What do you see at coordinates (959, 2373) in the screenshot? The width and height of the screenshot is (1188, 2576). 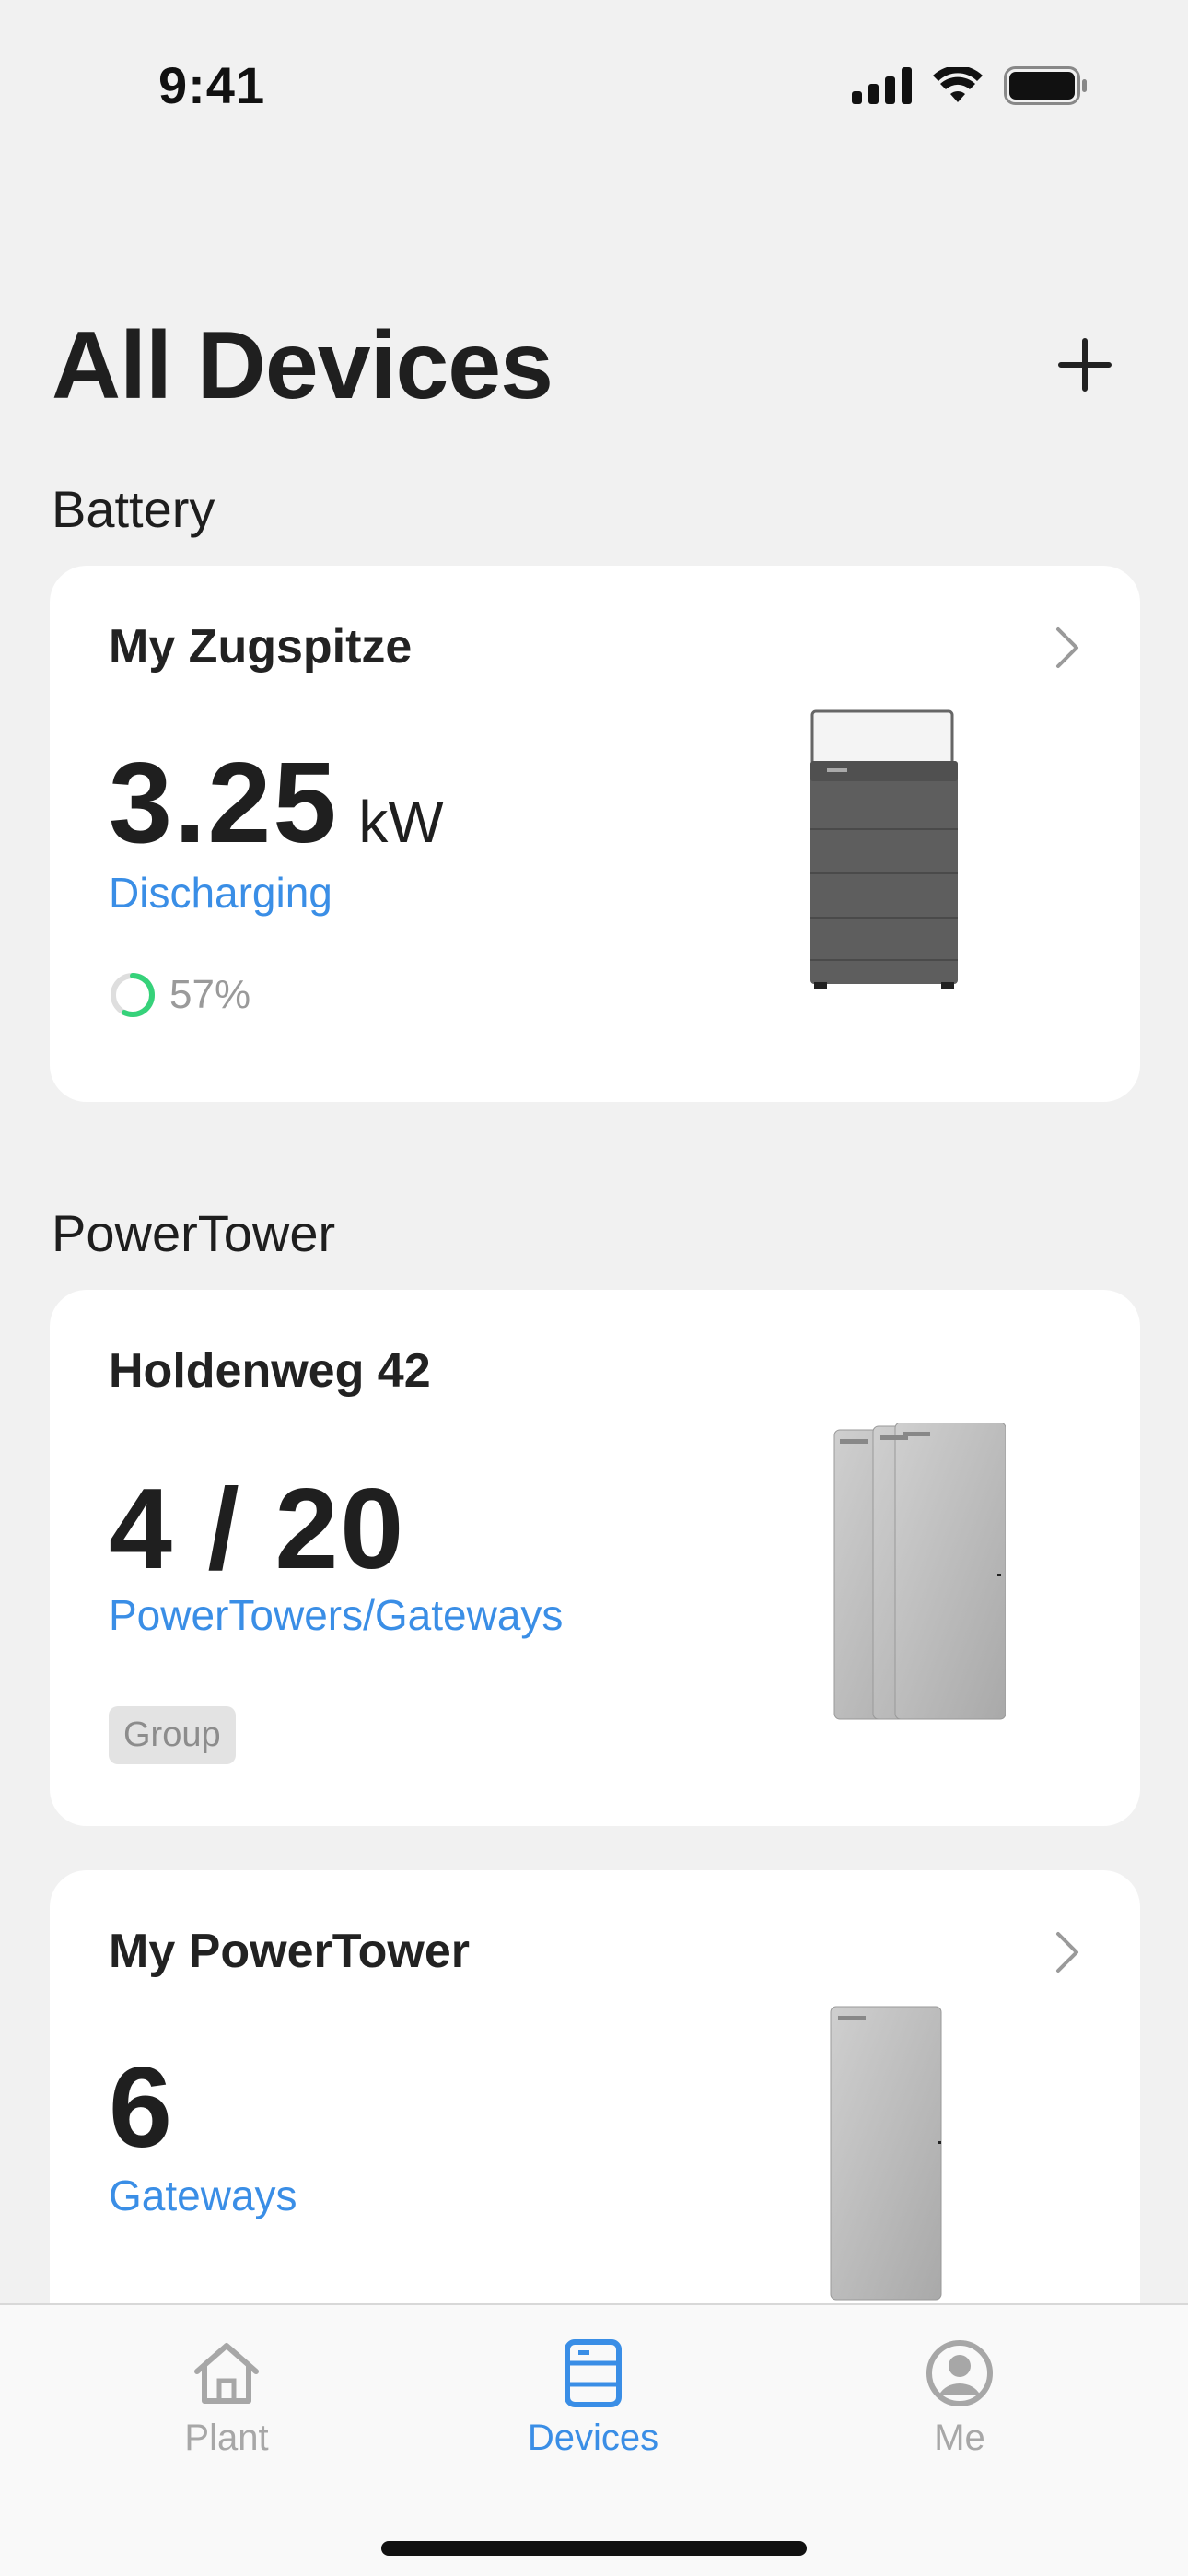 I see `profile-icon` at bounding box center [959, 2373].